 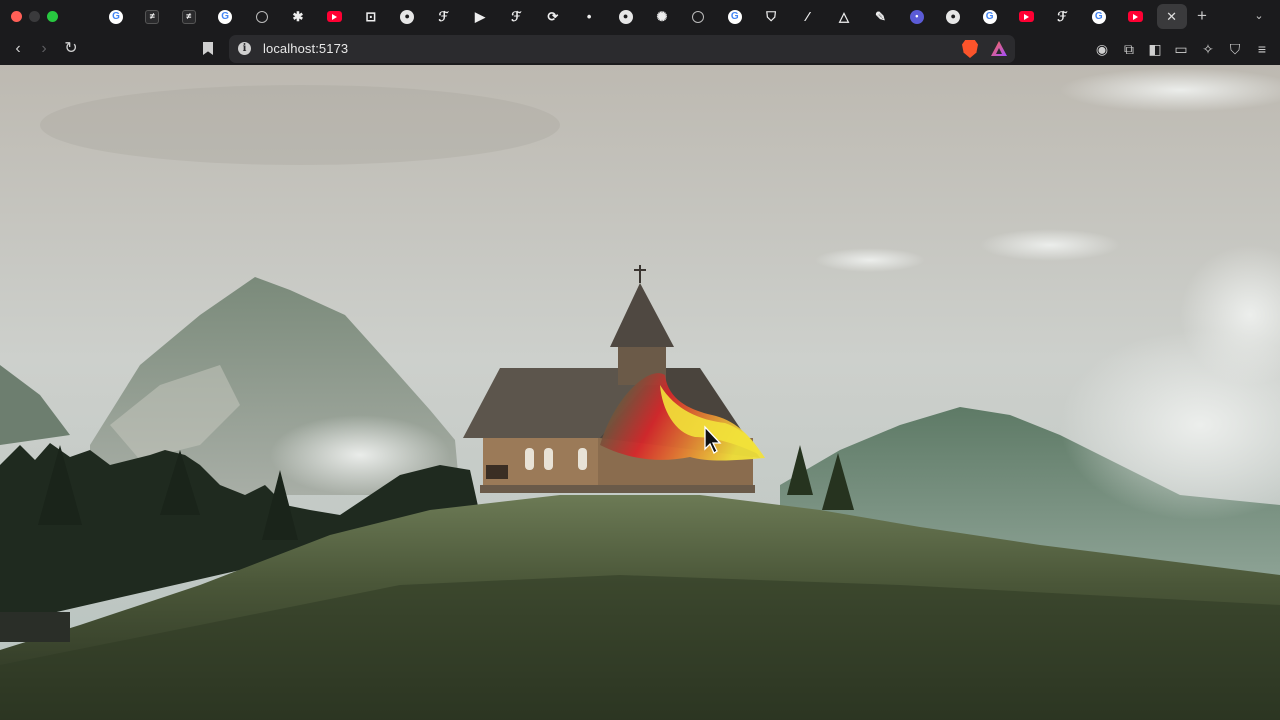 I want to click on tab: ✺, so click(x=662, y=16).